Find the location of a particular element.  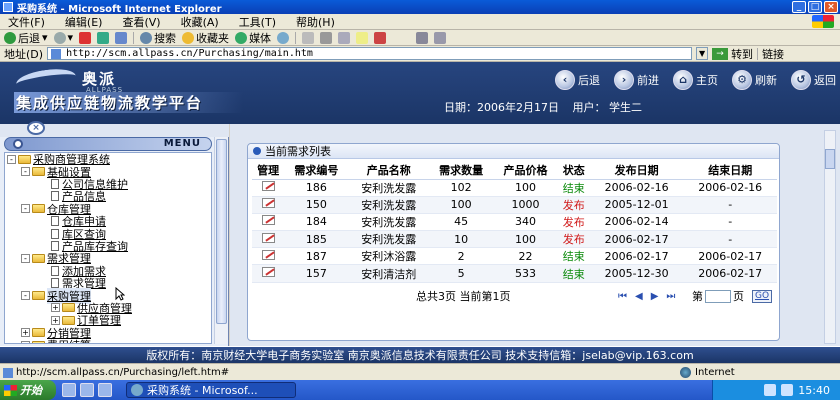

sidebar-scrollbar is located at coordinates (221, 240).